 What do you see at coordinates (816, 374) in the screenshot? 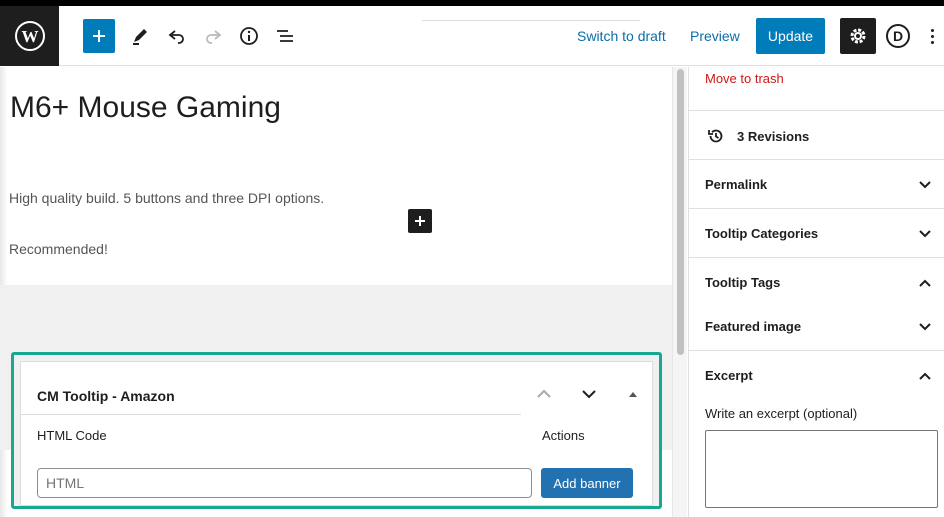
I see `excerpt-panel: Excerpt` at bounding box center [816, 374].